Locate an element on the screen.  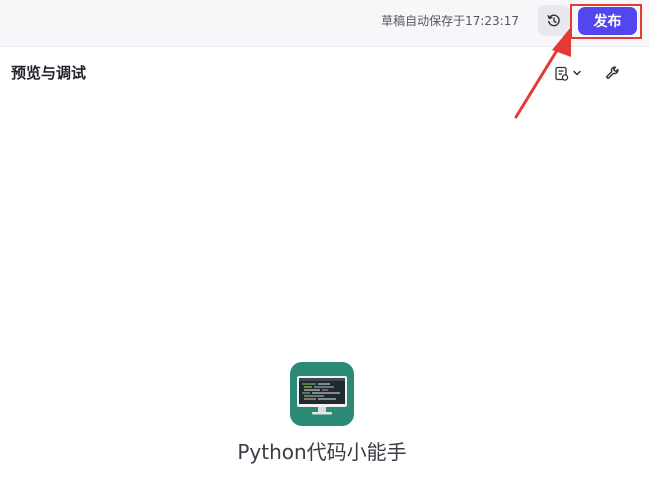
bot-avatar is located at coordinates (322, 394).